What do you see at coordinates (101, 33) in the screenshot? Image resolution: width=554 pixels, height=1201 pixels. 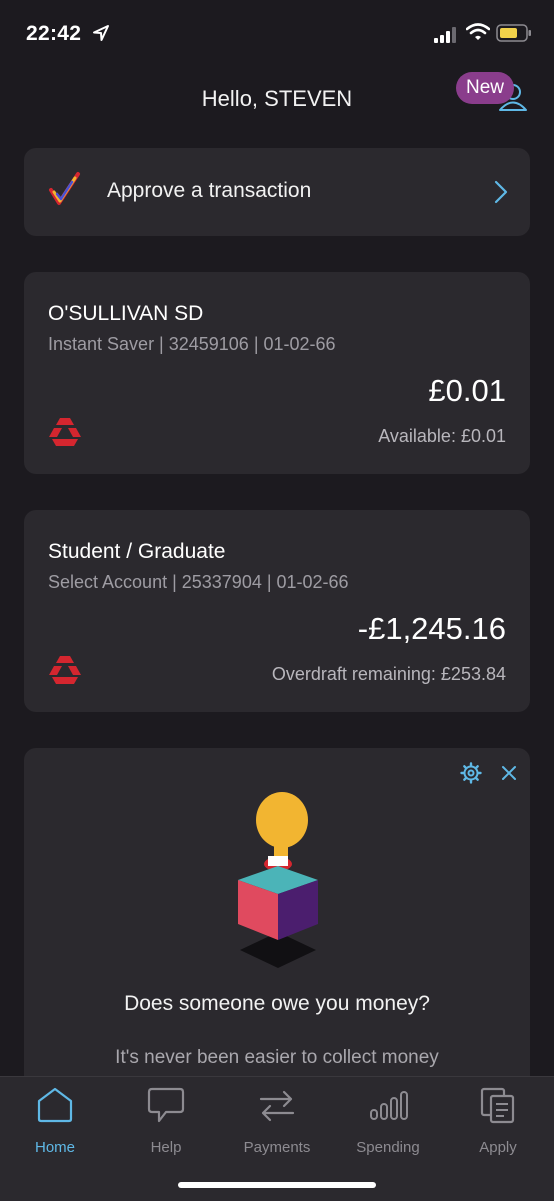 I see `location-arrow-icon` at bounding box center [101, 33].